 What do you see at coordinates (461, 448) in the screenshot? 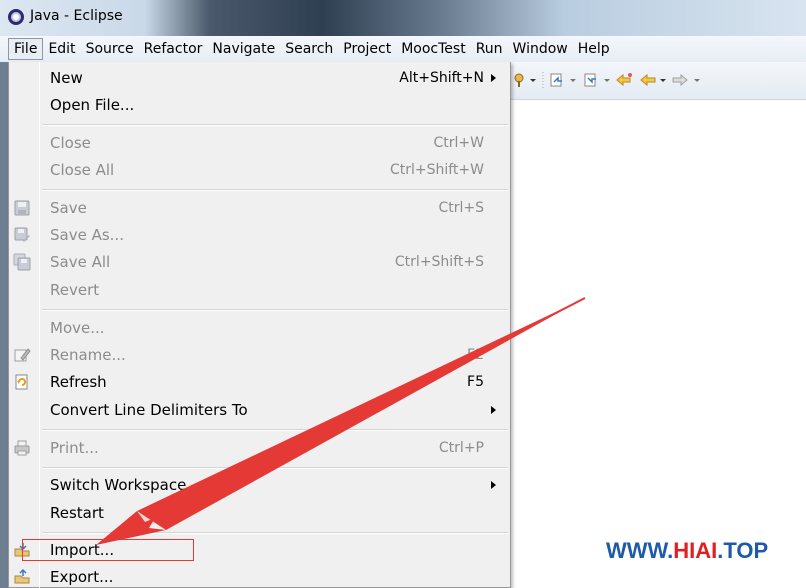
I see `menu-item-accelerator: Ctrl+P` at bounding box center [461, 448].